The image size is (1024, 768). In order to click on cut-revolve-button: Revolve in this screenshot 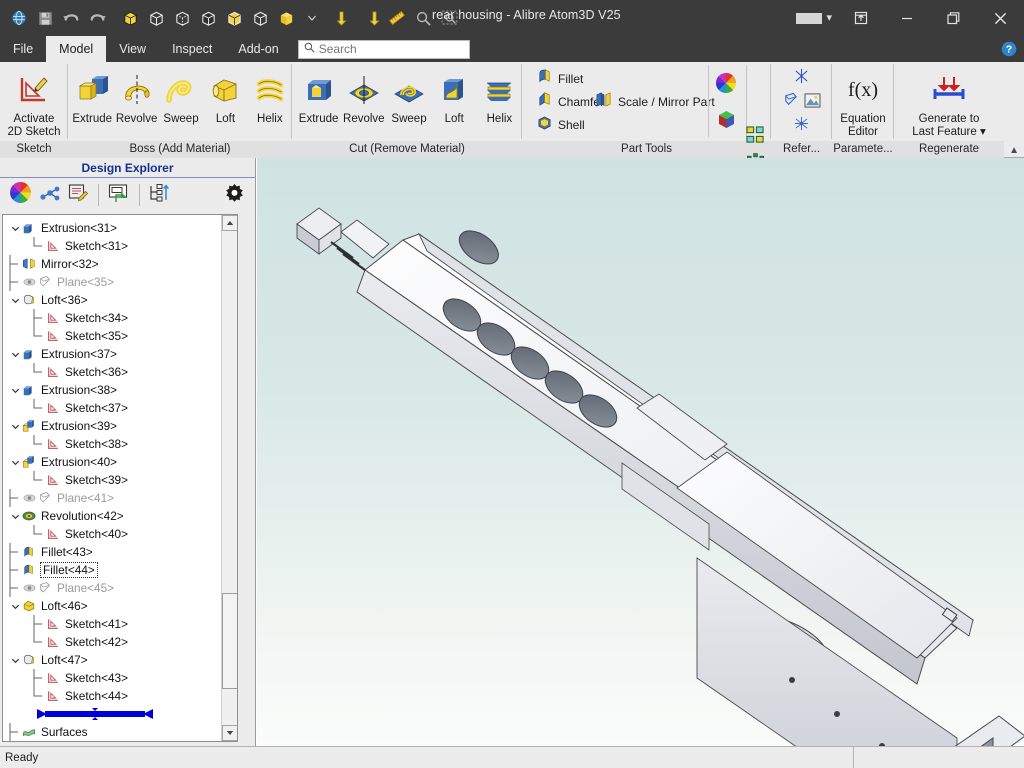, I will do `click(363, 96)`.